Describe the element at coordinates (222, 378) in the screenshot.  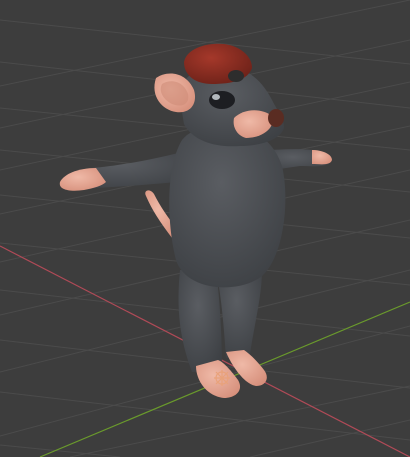
I see `object-origin-icon` at that location.